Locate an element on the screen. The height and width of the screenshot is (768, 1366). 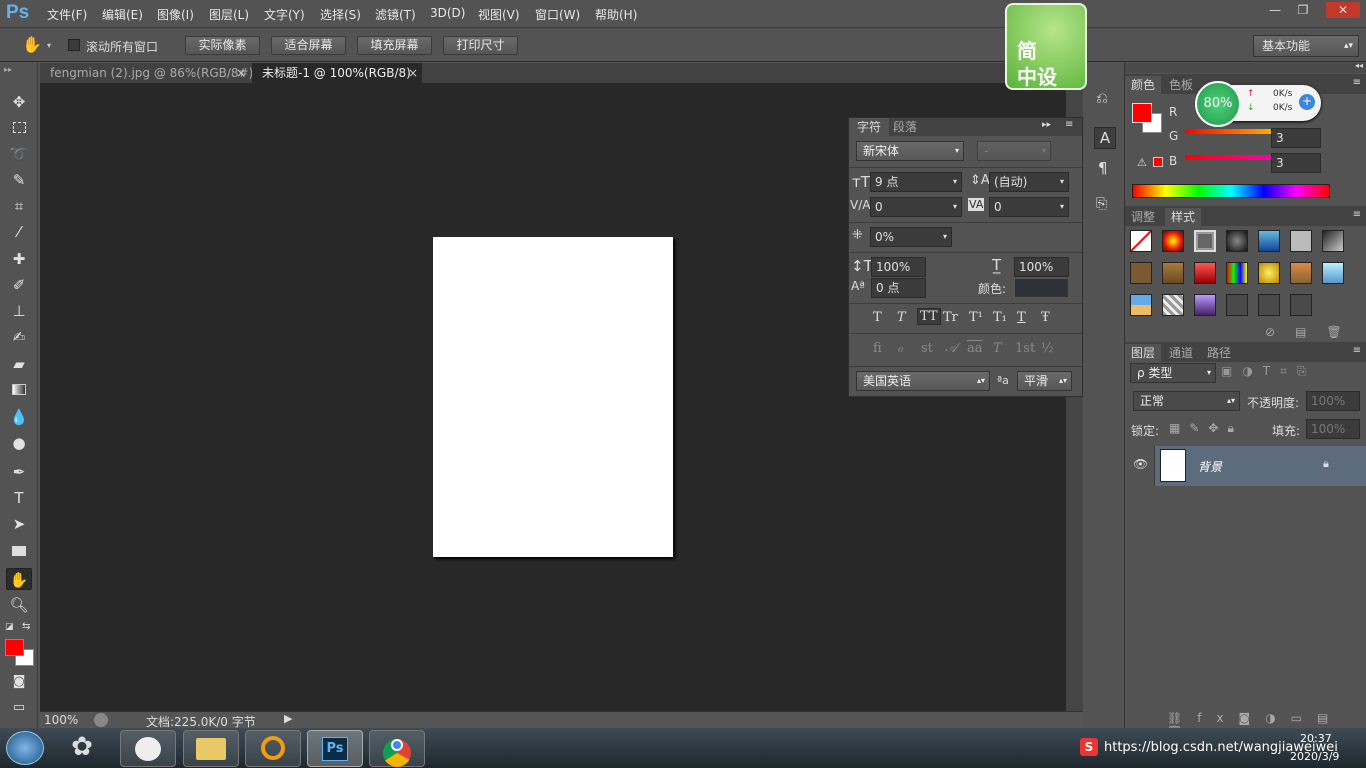
scroll-all-checkbox is located at coordinates (74, 45).